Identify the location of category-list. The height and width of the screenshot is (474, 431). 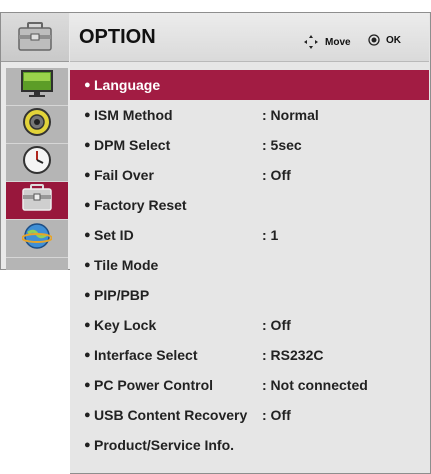
(37, 169).